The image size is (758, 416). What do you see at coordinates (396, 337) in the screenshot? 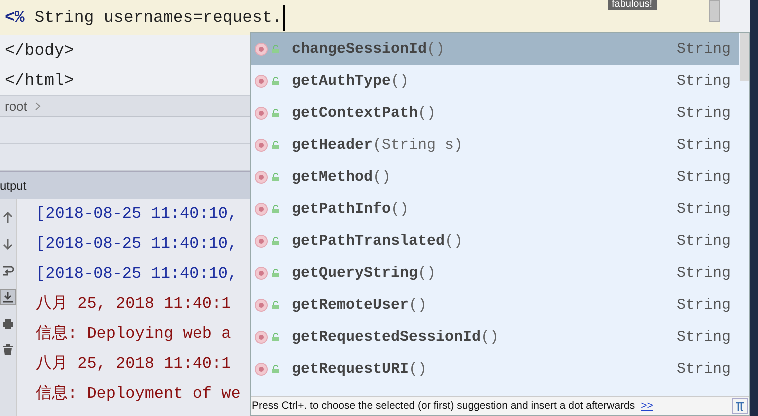
I see `method-signature: getRequestedSessionId()` at bounding box center [396, 337].